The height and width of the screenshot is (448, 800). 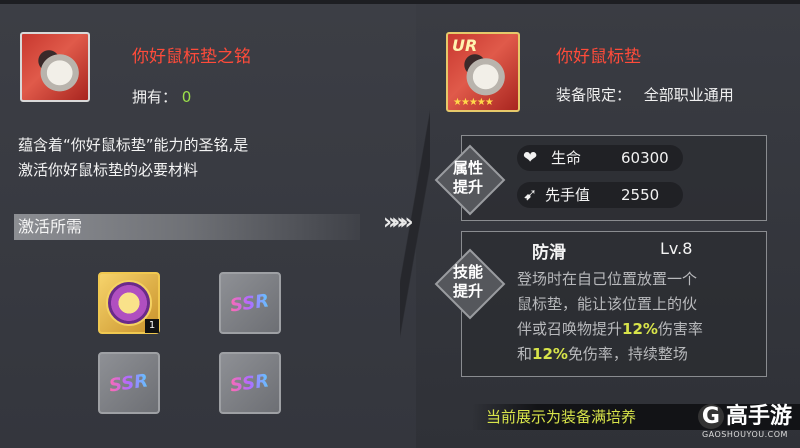 I want to click on skill-title-line-2: 提升, so click(x=467, y=291).